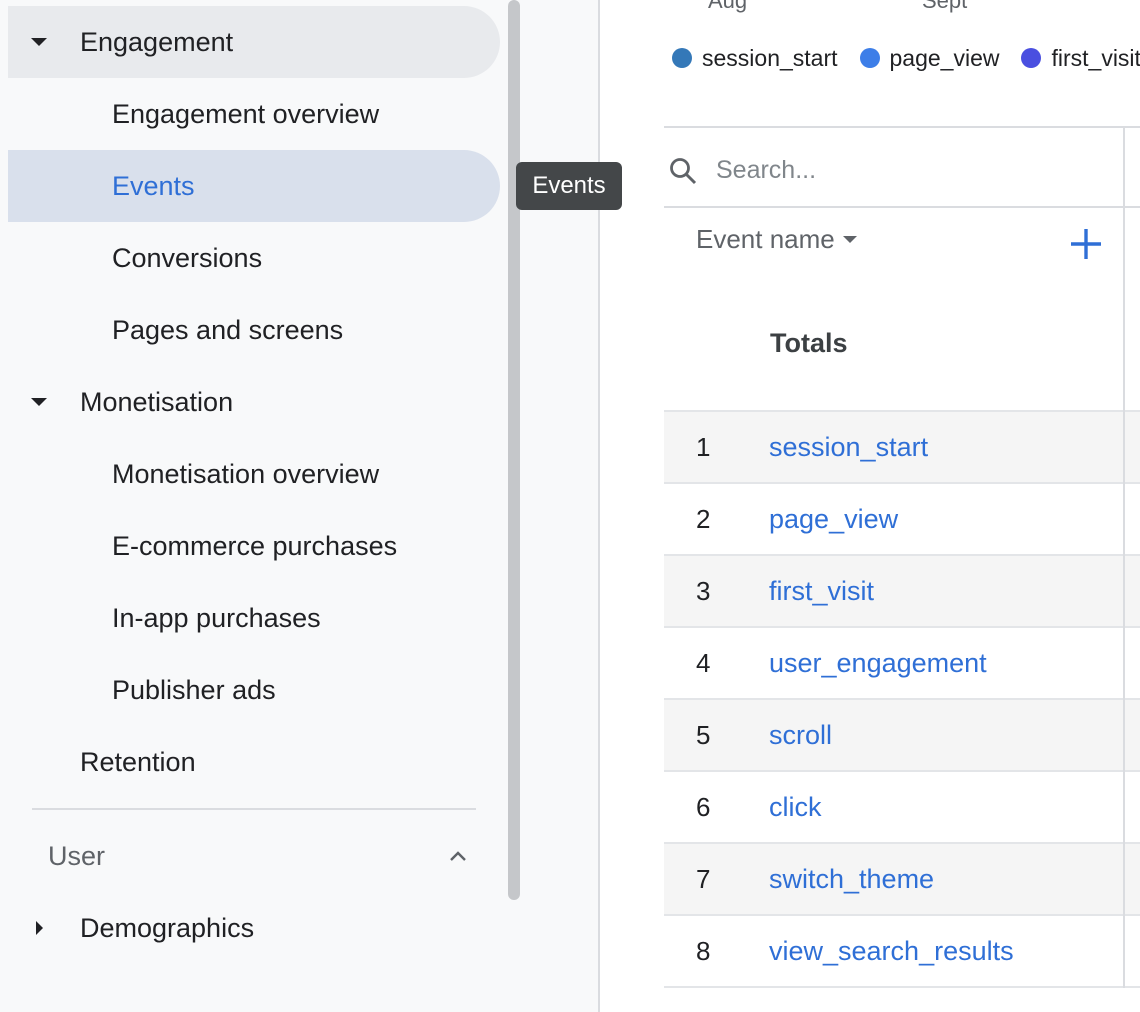 This screenshot has width=1140, height=1012. I want to click on sidebar-section-demographics: Demographics, so click(254, 928).